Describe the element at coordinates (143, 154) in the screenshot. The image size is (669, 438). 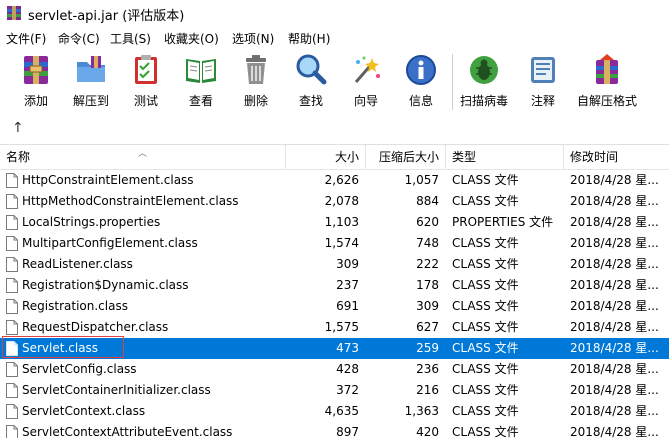
I see `sort-ascending-icon: ︿` at that location.